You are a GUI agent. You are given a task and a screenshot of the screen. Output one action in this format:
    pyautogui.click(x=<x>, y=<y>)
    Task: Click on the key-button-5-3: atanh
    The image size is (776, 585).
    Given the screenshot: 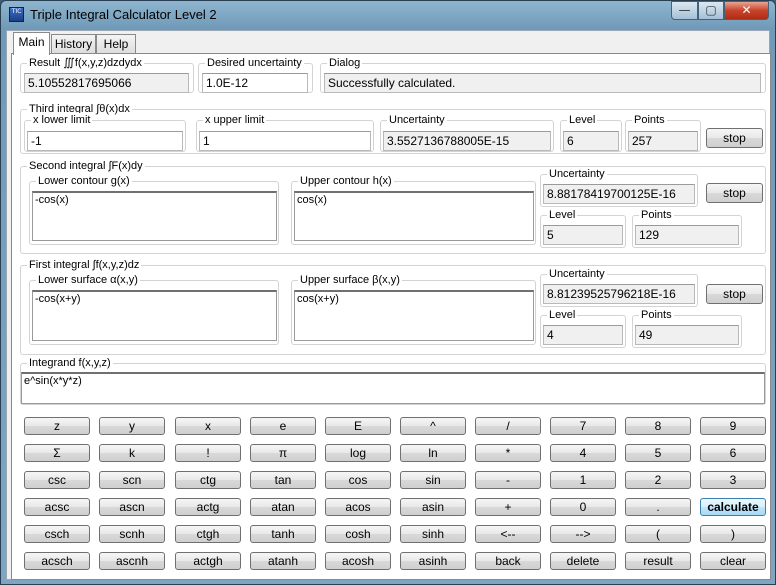 What is the action you would take?
    pyautogui.click(x=283, y=561)
    